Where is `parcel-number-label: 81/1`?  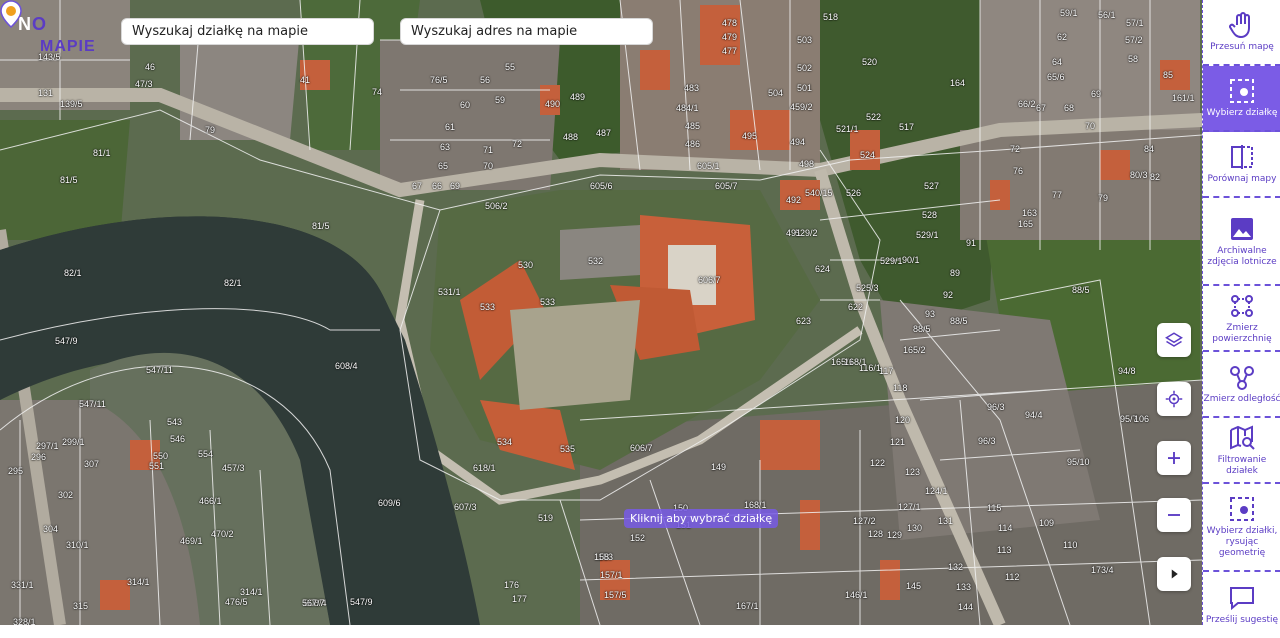 parcel-number-label: 81/1 is located at coordinates (102, 153).